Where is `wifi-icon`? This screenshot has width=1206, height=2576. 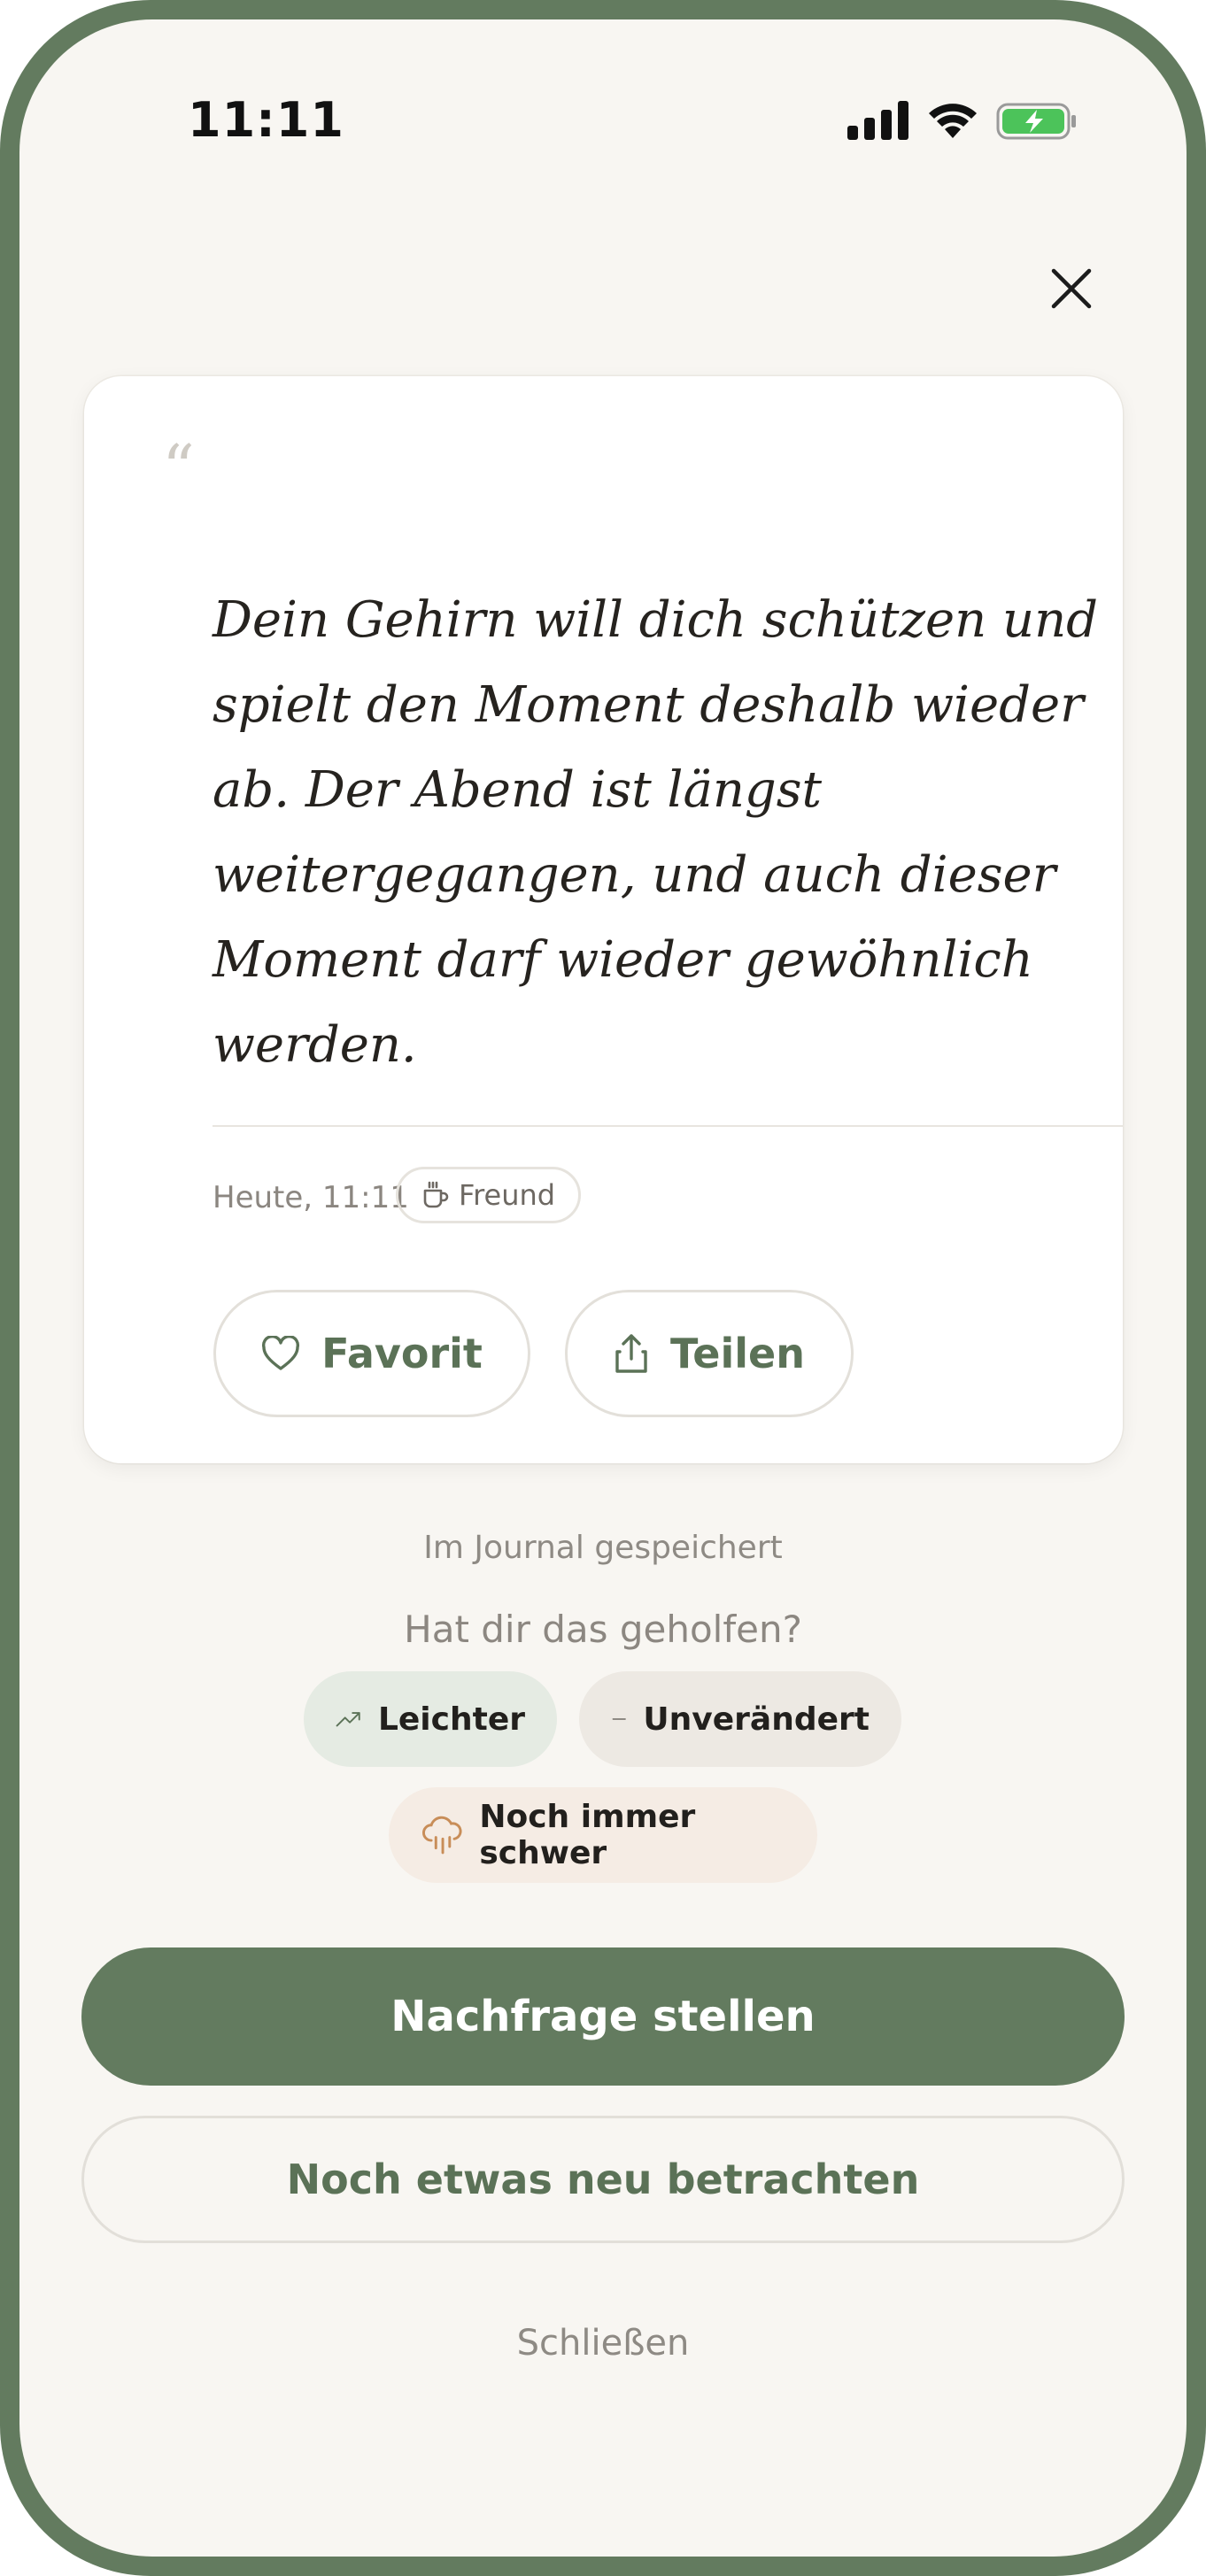 wifi-icon is located at coordinates (953, 121).